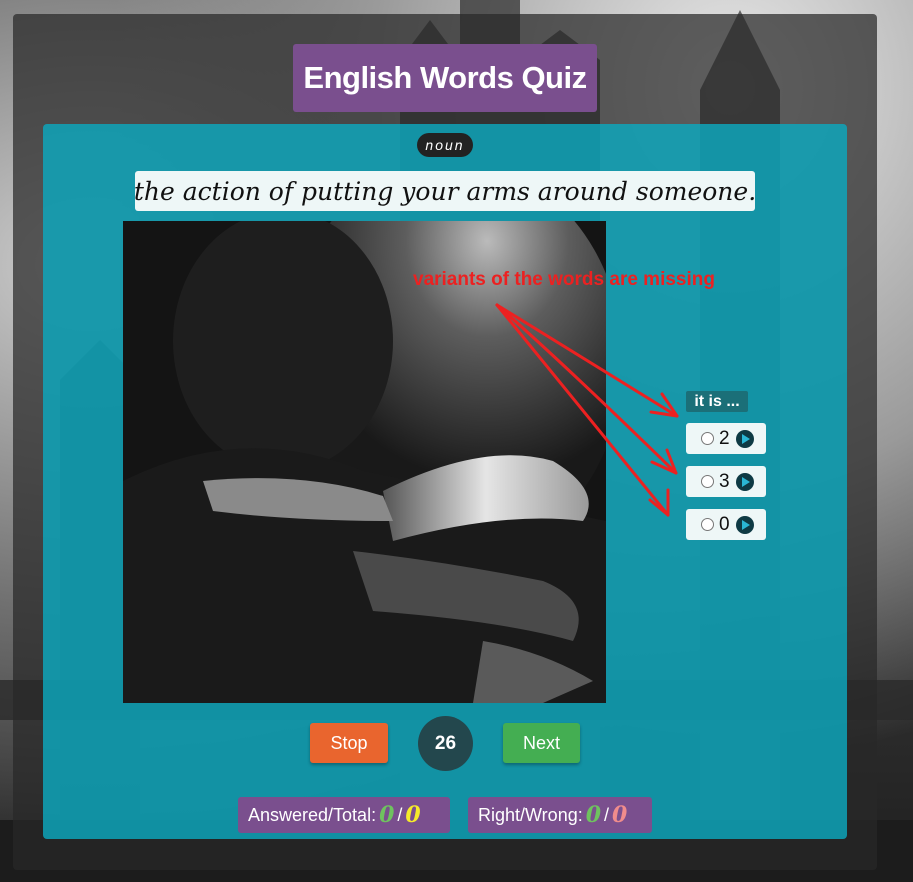  What do you see at coordinates (312, 814) in the screenshot?
I see `answered-total-label: Answered/Total:` at bounding box center [312, 814].